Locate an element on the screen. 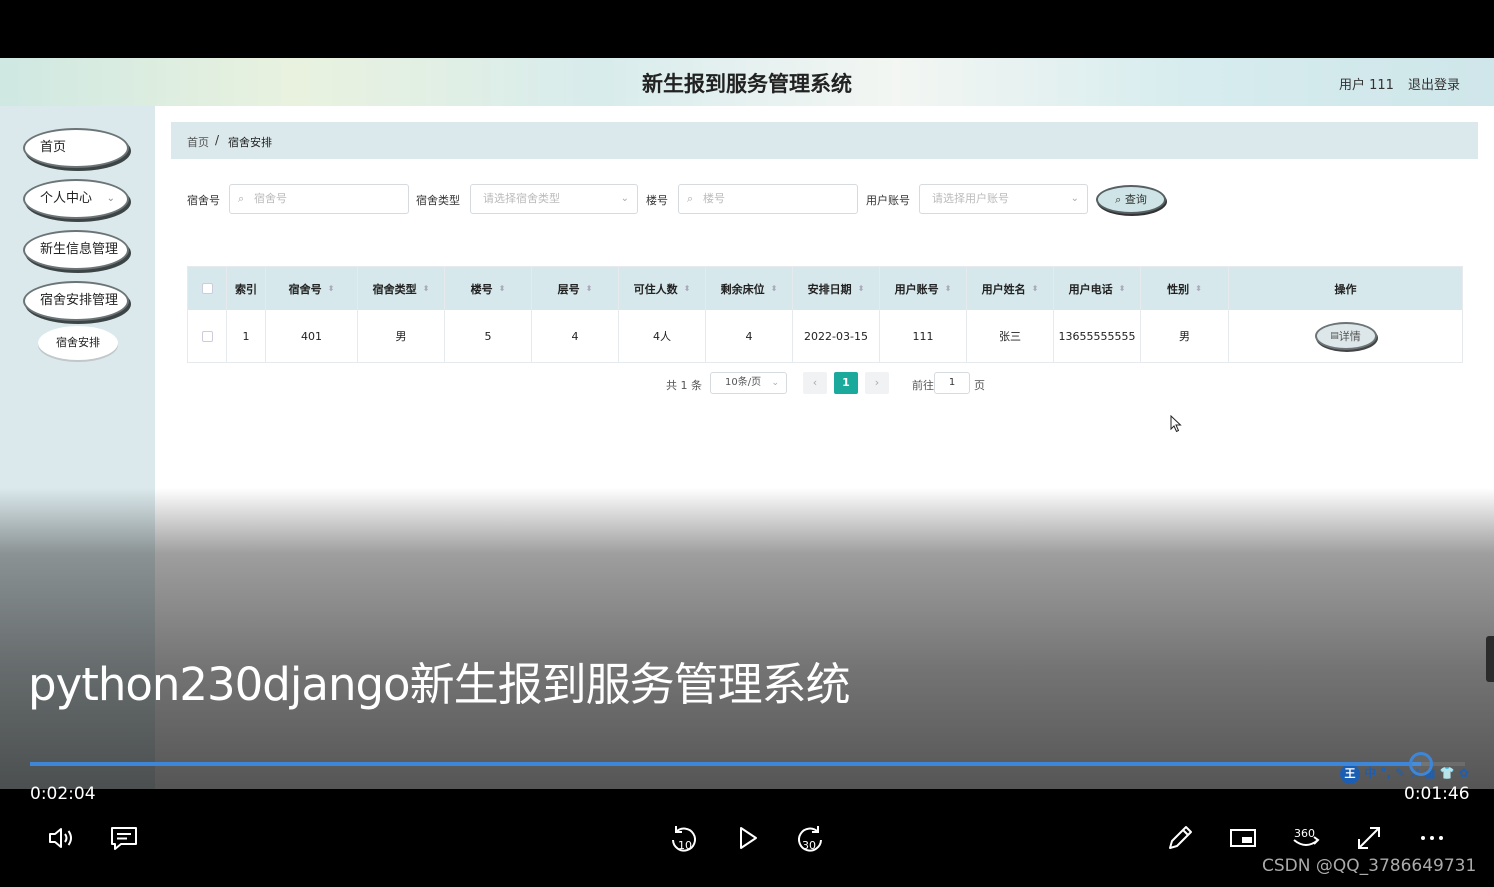 The width and height of the screenshot is (1494, 887). detail-button: ▤ 详情 is located at coordinates (1345, 336).